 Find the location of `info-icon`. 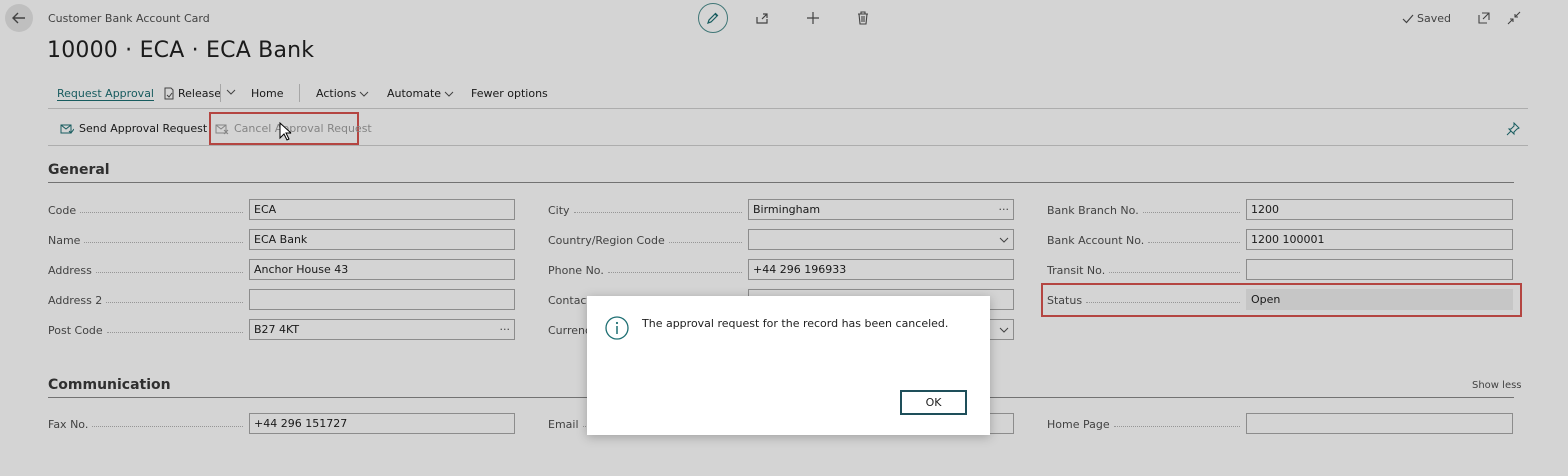

info-icon is located at coordinates (617, 328).